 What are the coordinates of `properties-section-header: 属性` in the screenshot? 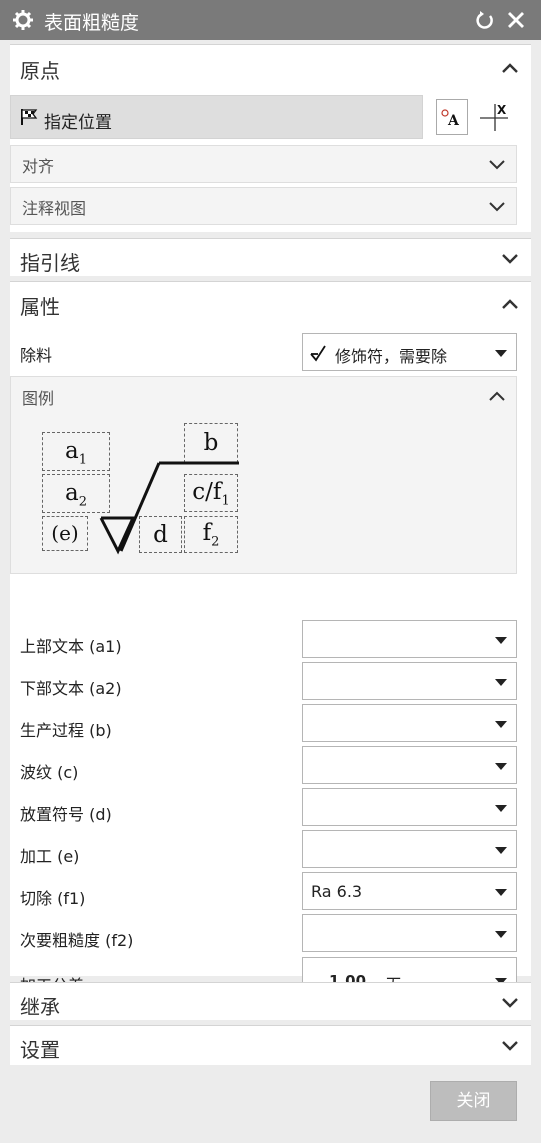 It's located at (270, 304).